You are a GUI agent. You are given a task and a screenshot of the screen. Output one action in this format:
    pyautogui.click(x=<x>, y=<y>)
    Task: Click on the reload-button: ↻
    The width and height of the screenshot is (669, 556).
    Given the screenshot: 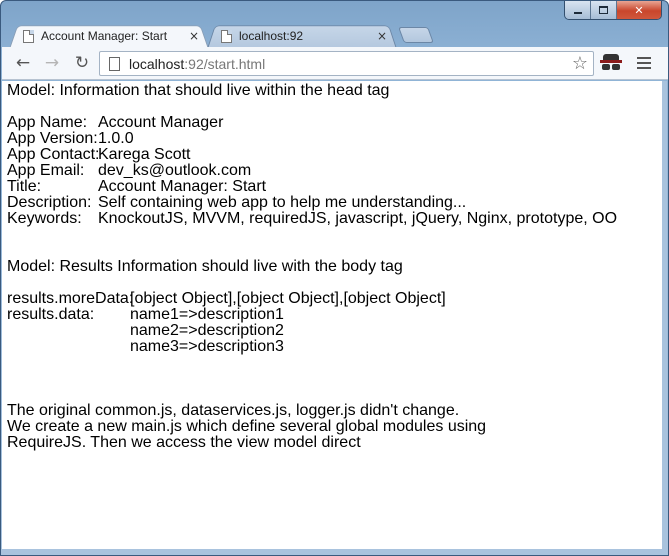 What is the action you would take?
    pyautogui.click(x=82, y=63)
    